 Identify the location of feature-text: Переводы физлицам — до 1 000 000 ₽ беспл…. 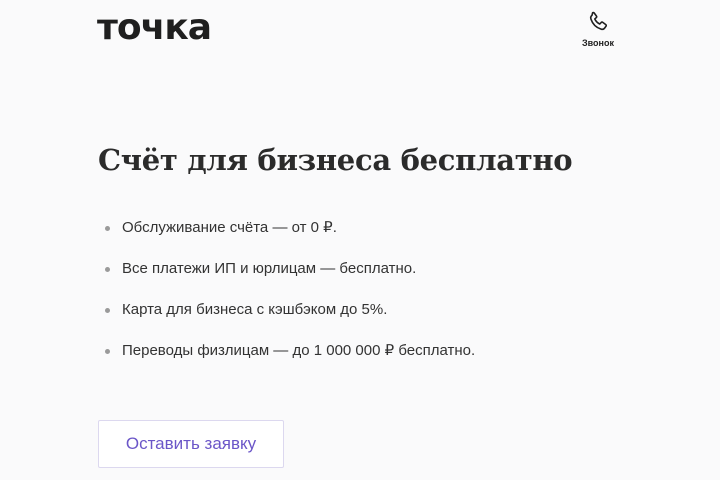
(299, 350).